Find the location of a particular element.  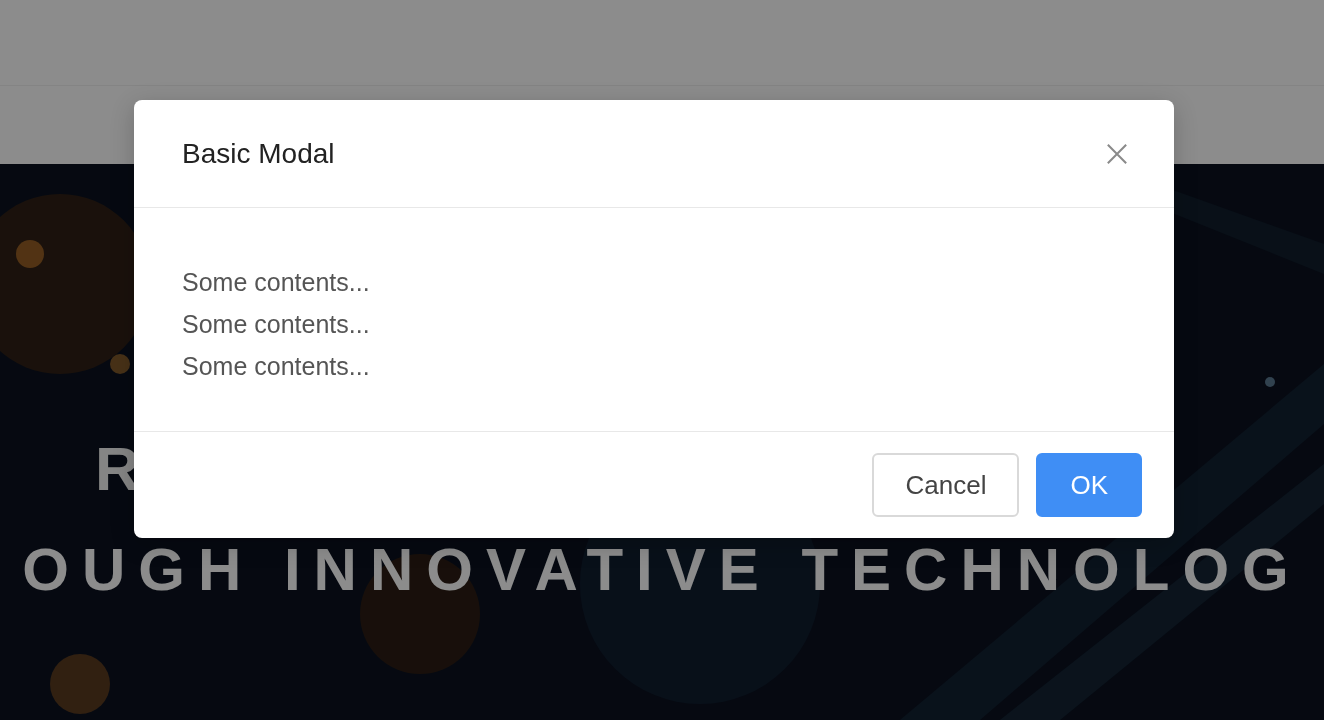

close-icon is located at coordinates (1117, 153).